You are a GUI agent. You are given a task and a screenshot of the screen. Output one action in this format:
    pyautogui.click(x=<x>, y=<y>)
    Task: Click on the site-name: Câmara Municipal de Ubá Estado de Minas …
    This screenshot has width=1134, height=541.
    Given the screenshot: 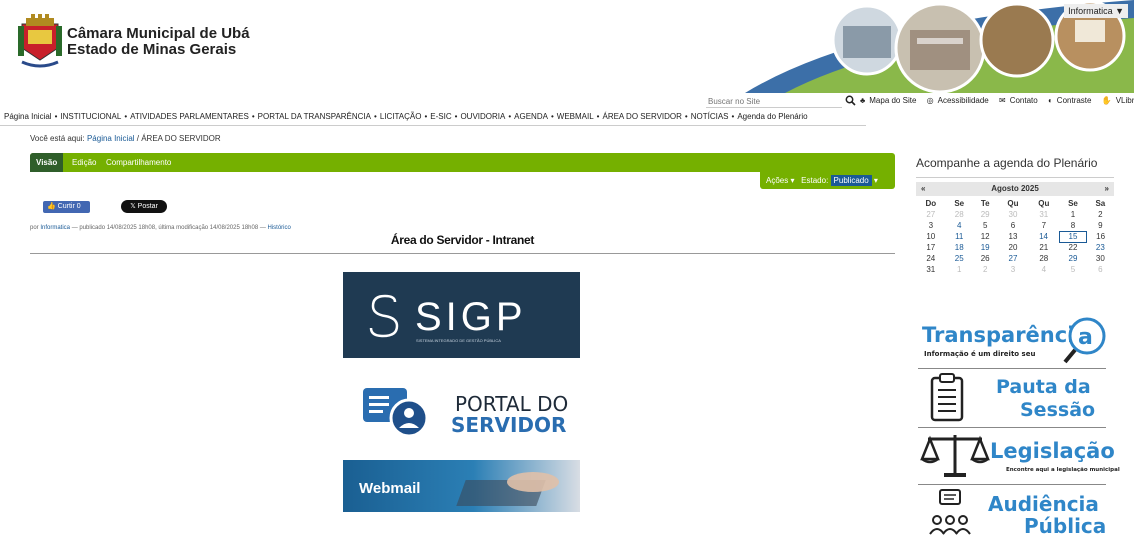 What is the action you would take?
    pyautogui.click(x=158, y=42)
    